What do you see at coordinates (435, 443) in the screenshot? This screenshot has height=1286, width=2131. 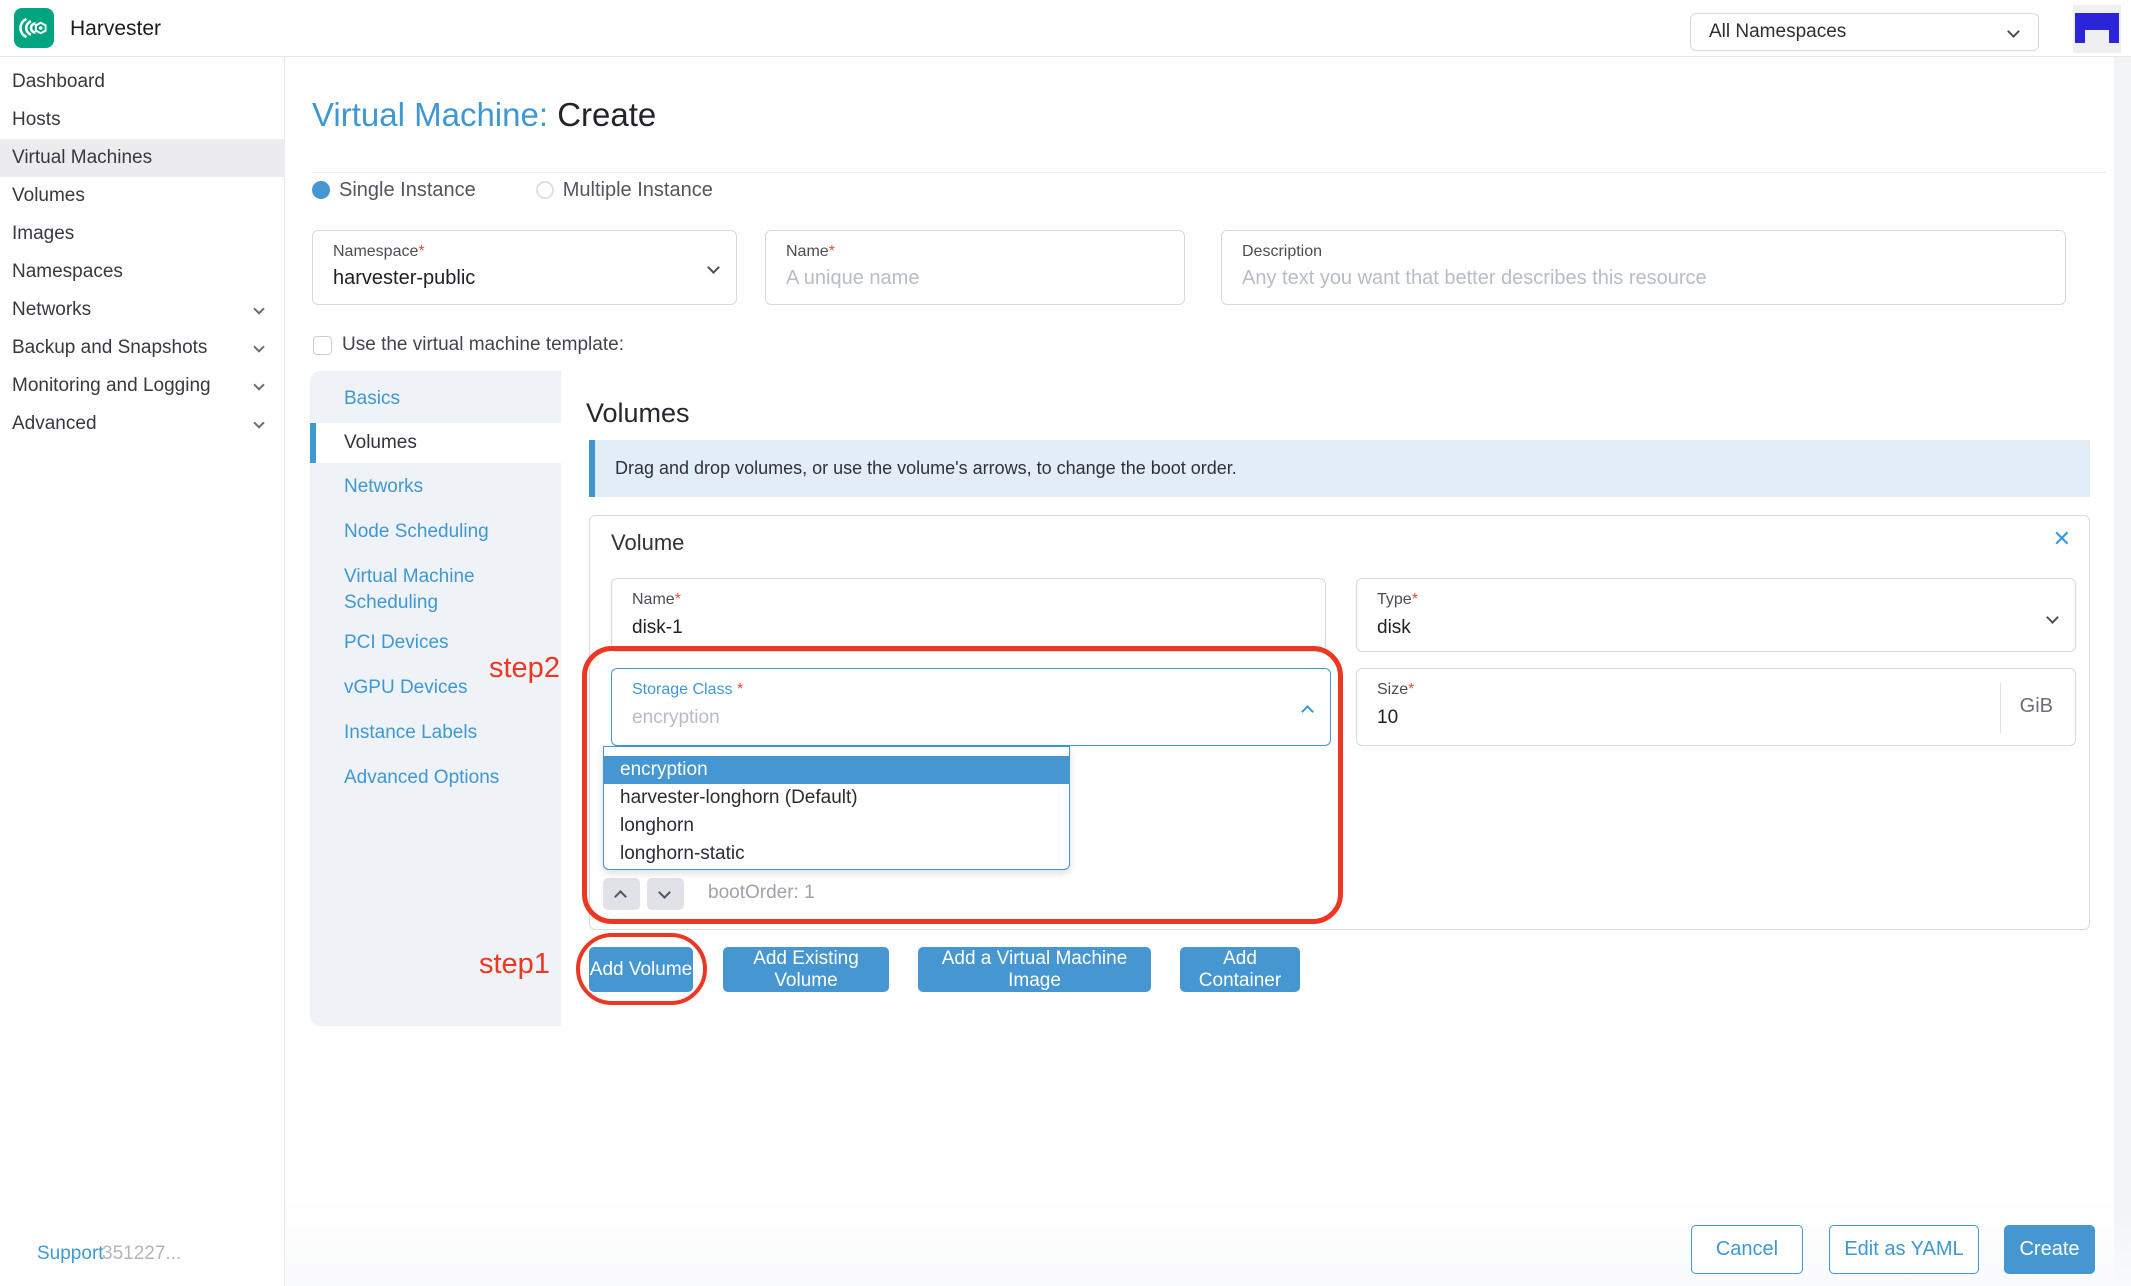 I see `tab-volumes: Volumes` at bounding box center [435, 443].